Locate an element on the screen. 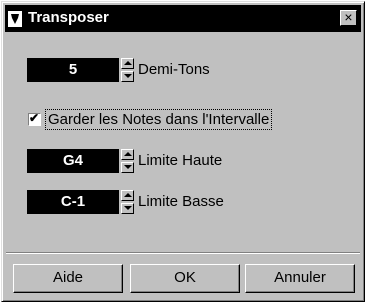 This screenshot has width=370, height=306. lower-limit-spinbox: C-1 is located at coordinates (82, 202).